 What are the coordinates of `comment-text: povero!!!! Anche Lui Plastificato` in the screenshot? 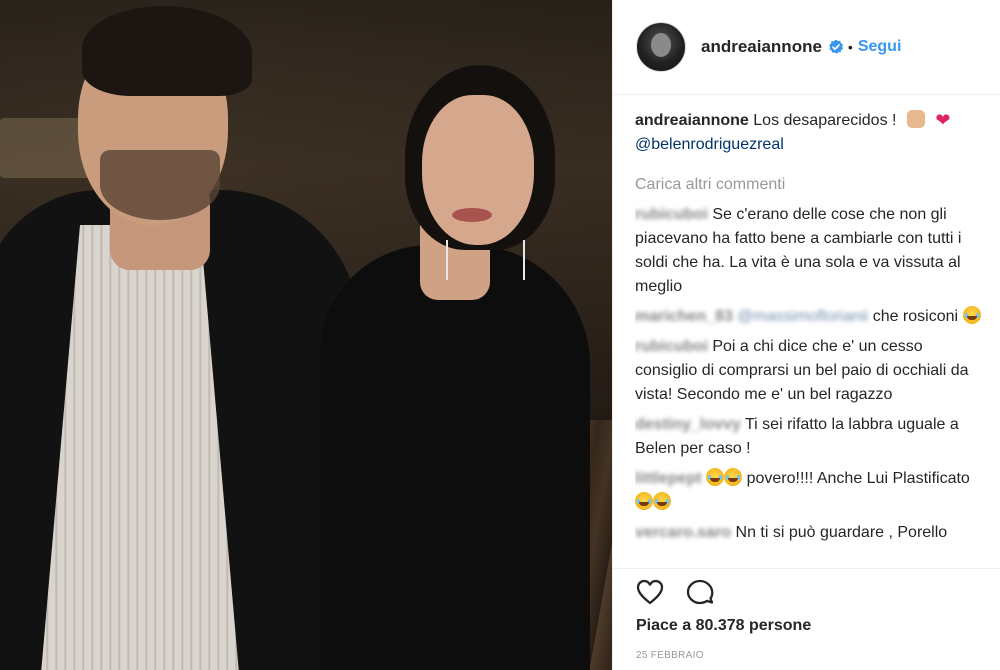 It's located at (858, 478).